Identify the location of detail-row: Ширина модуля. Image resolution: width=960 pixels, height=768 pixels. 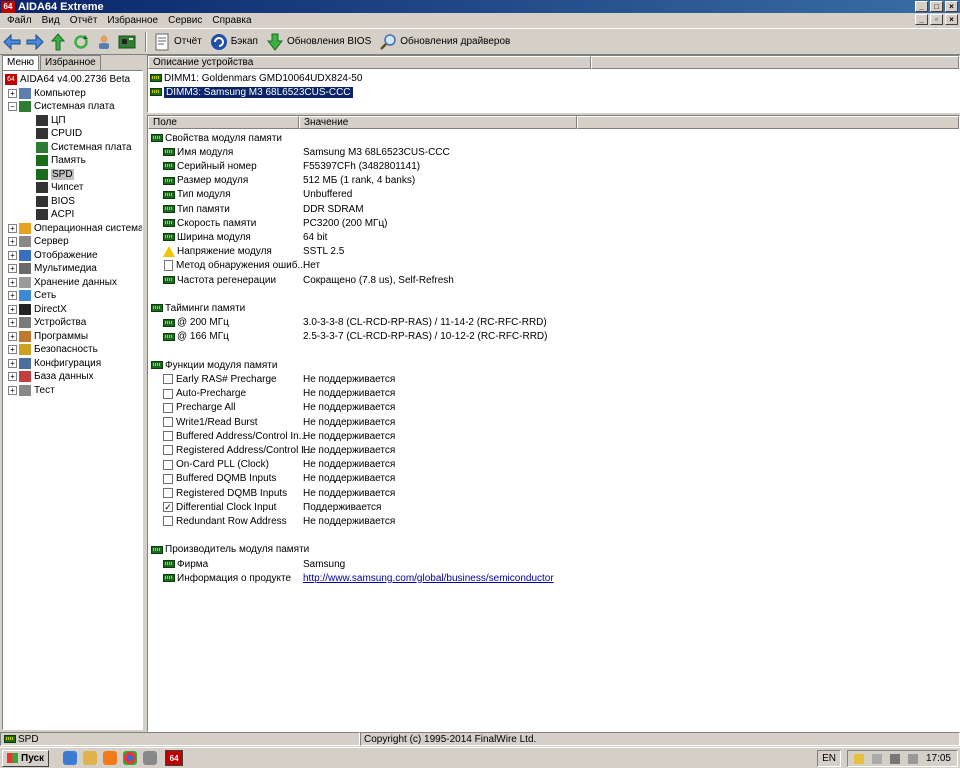
(207, 237).